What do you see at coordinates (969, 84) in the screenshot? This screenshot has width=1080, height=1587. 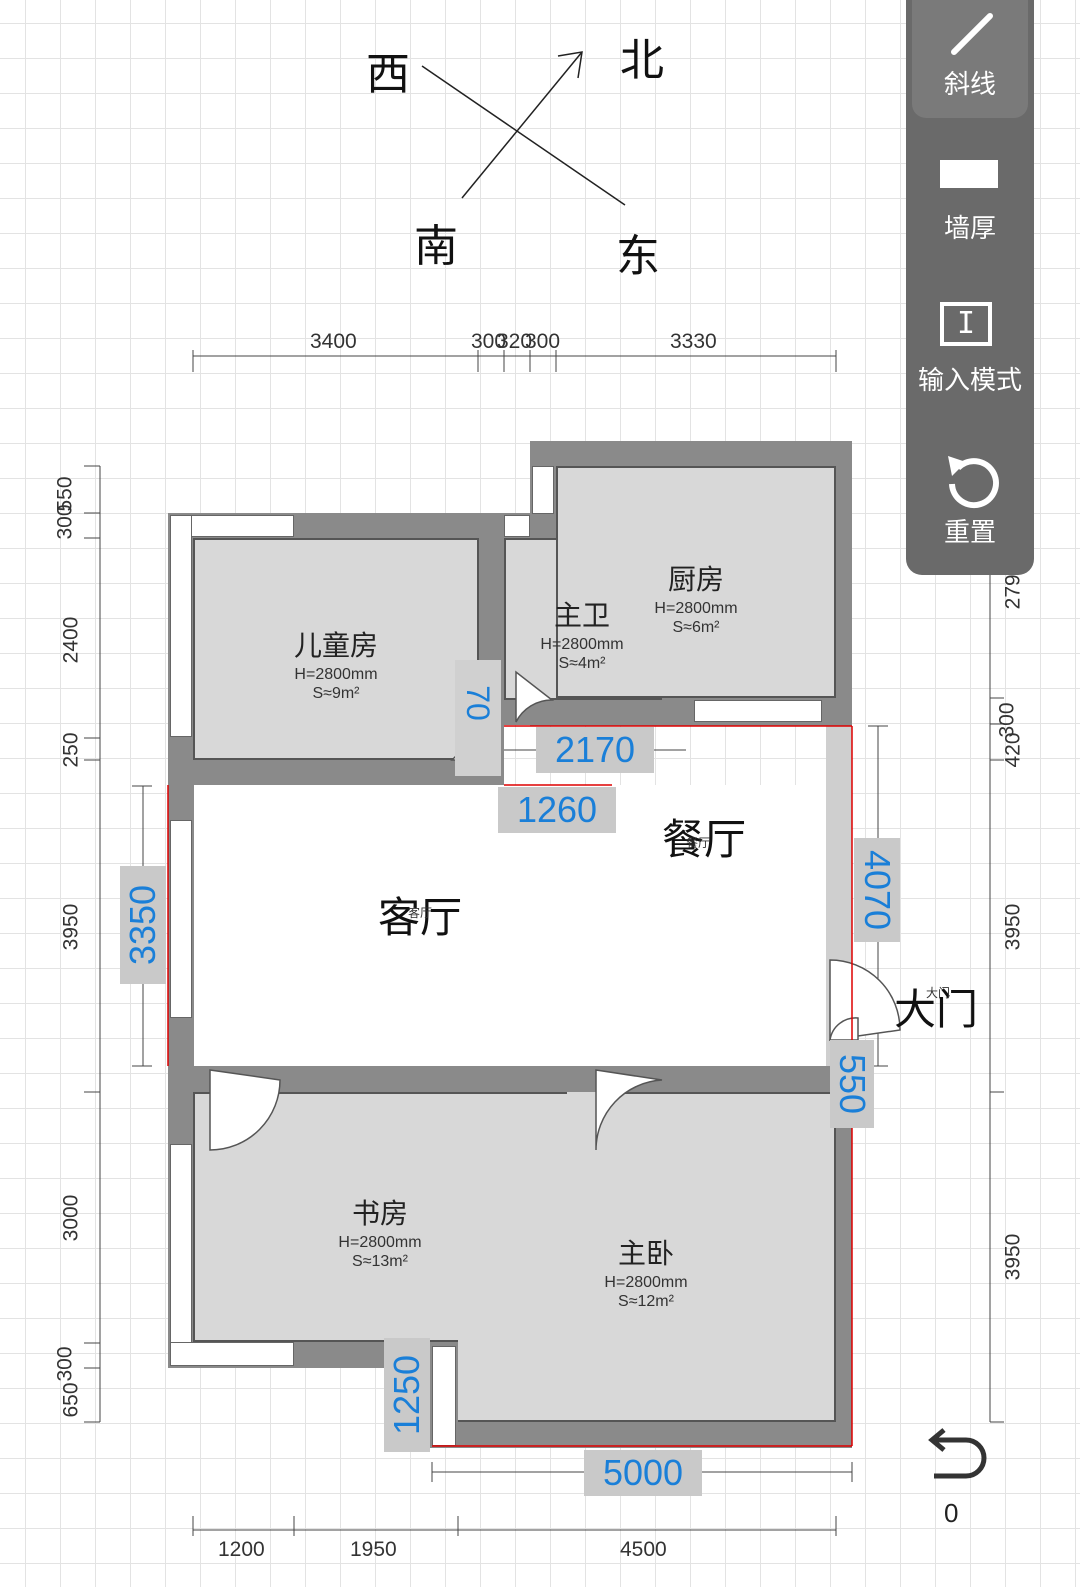 I see `tool-diagonal-label: 斜线` at bounding box center [969, 84].